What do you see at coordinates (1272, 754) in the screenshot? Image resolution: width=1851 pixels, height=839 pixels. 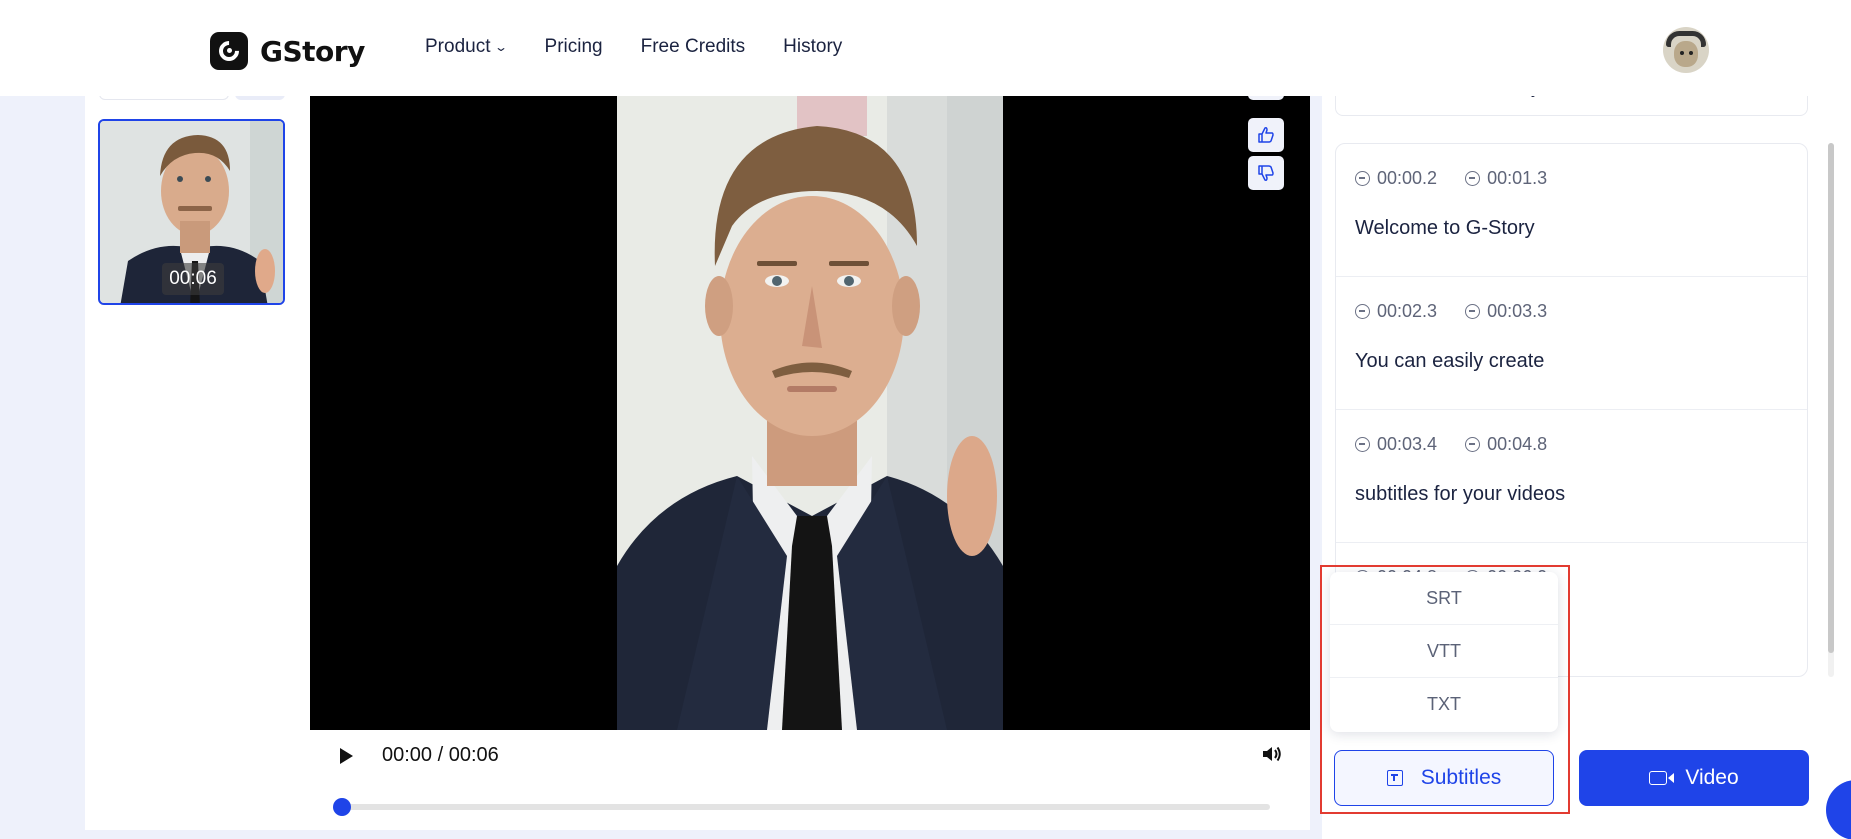 I see `volume-icon` at bounding box center [1272, 754].